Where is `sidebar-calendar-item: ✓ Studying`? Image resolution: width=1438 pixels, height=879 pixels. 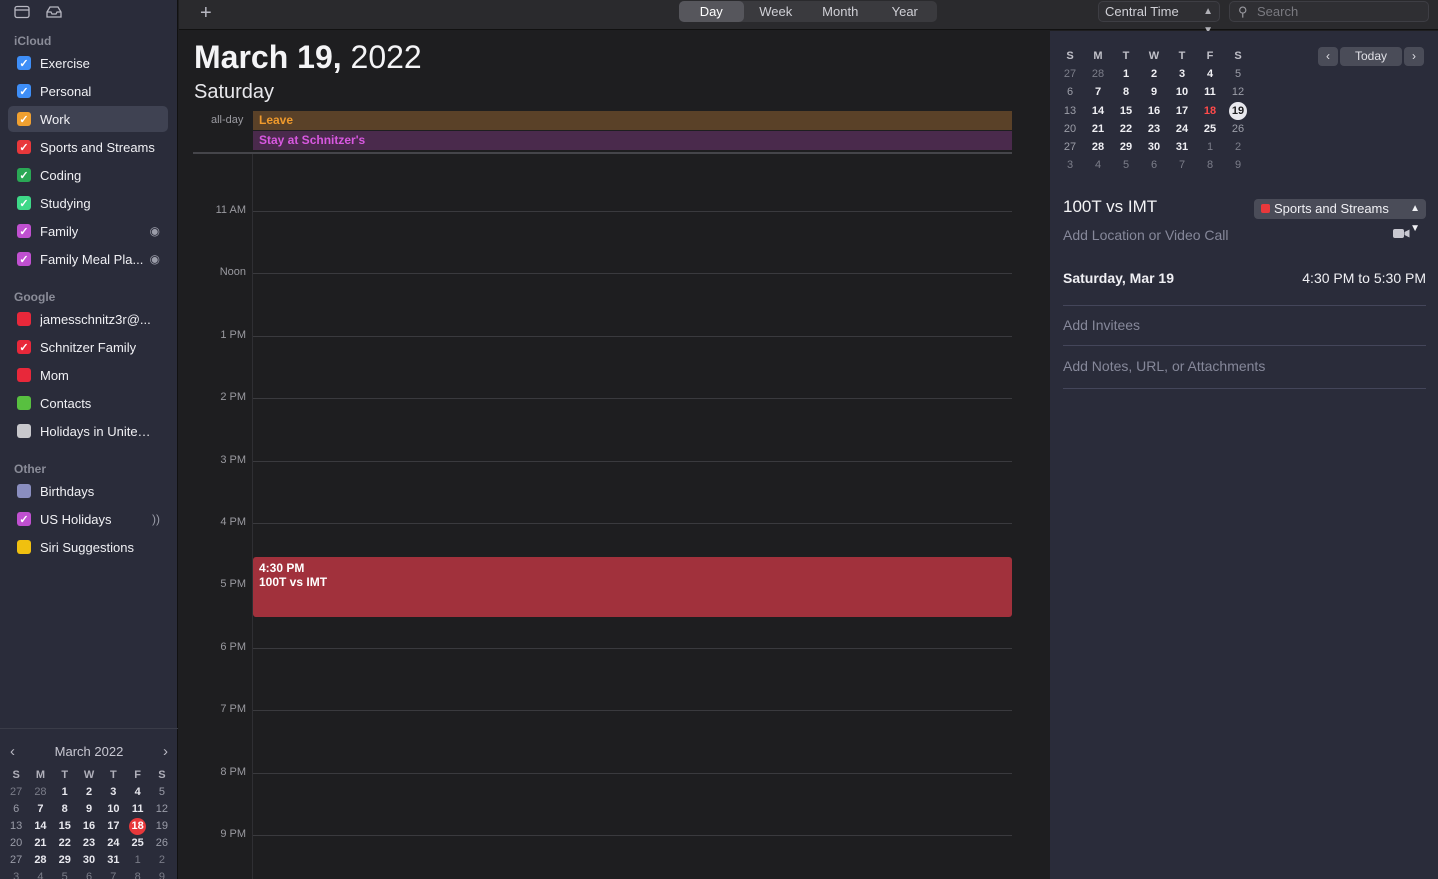
sidebar-calendar-item: ✓ Studying is located at coordinates (88, 203).